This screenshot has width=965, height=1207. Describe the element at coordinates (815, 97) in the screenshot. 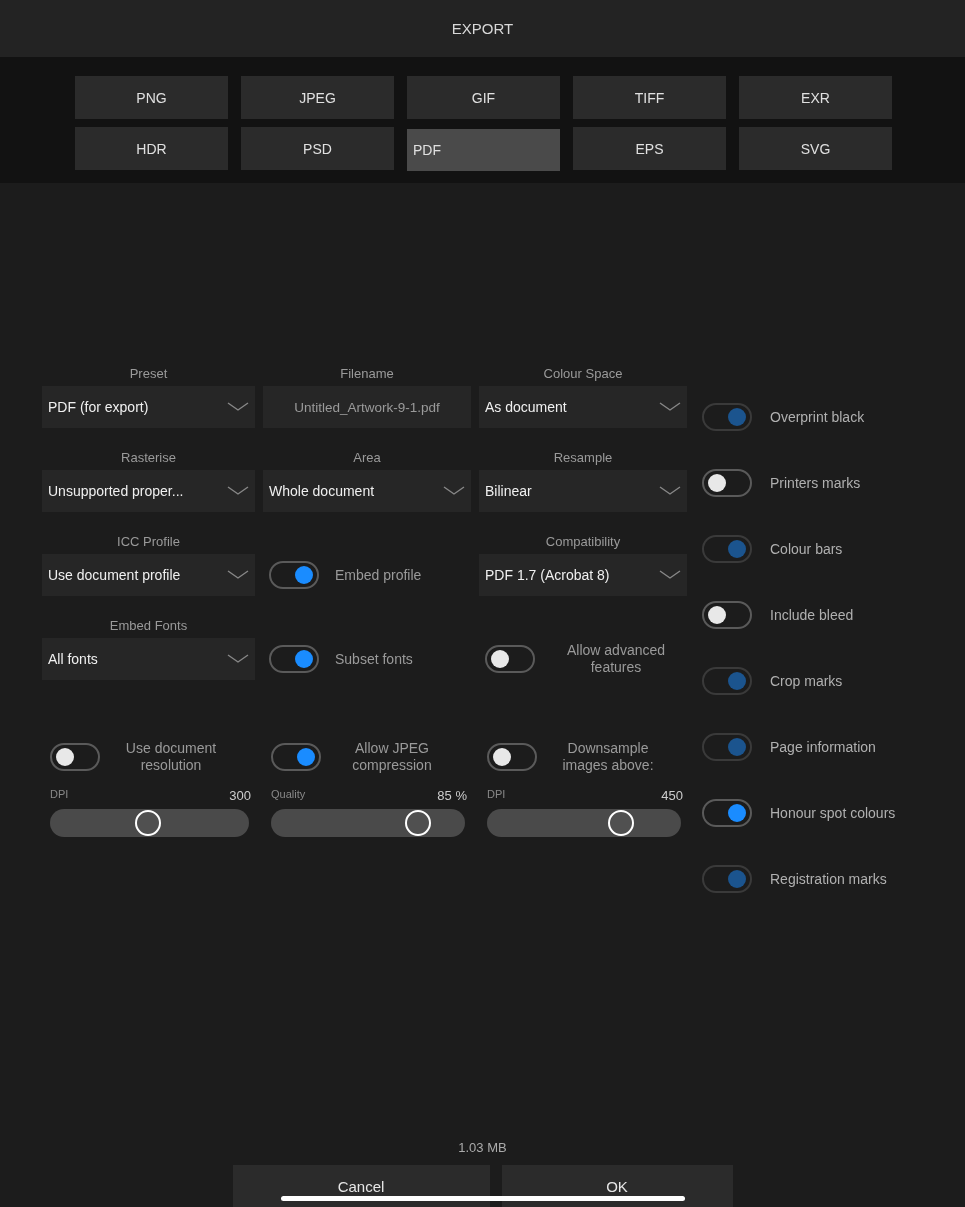

I see `format-tab: EXR` at that location.